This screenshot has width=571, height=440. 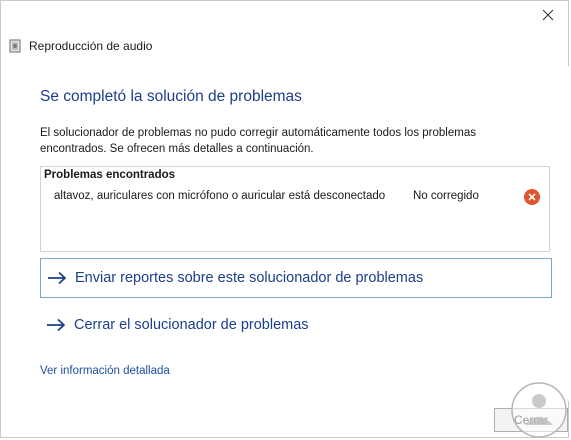 I want to click on close-button: Cerrar, so click(x=531, y=420).